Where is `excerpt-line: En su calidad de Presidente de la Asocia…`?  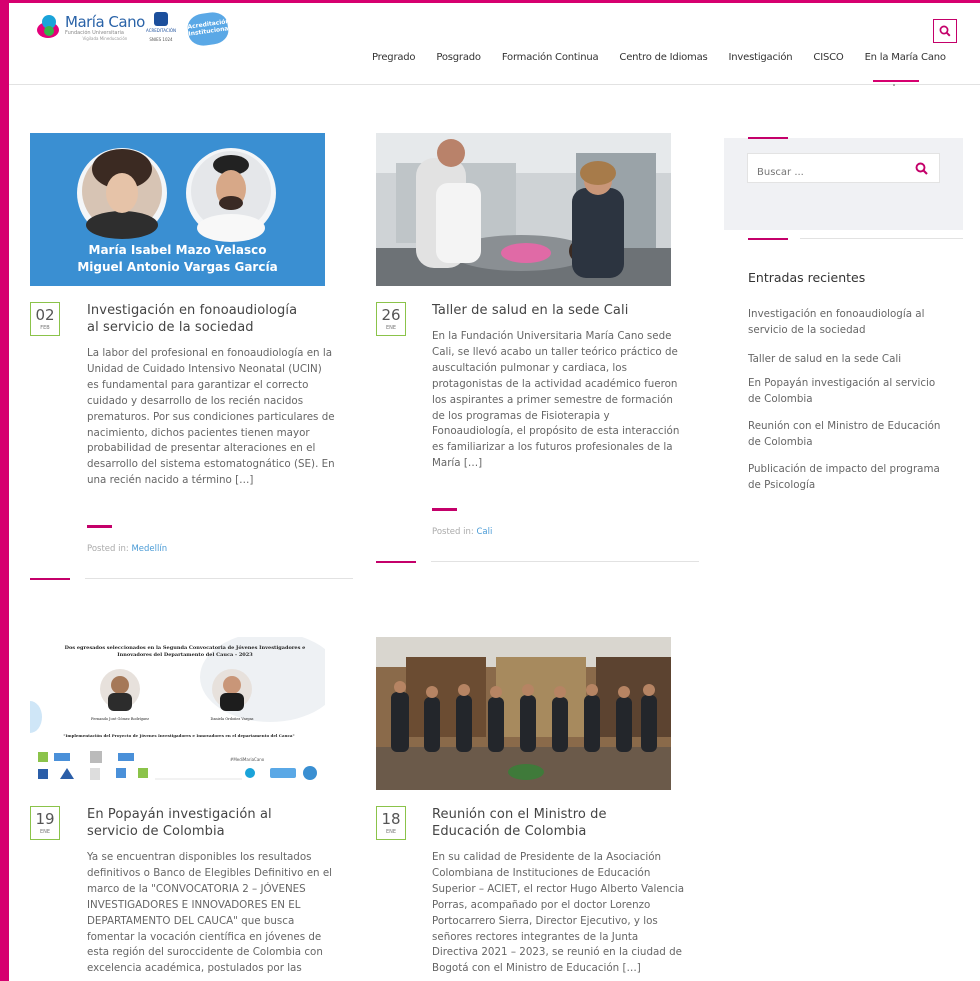
excerpt-line: En su calidad de Presidente de la Asocia… is located at coordinates (547, 857).